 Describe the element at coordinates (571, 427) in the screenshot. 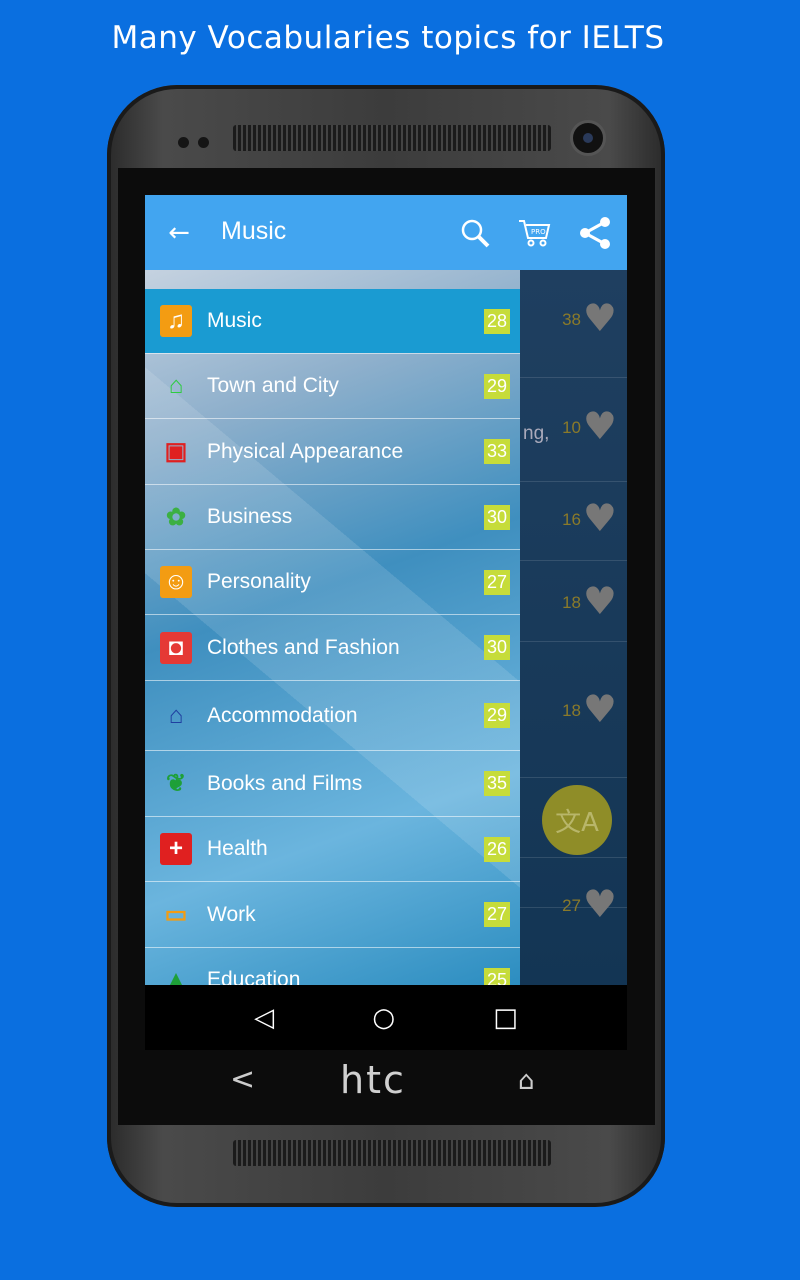

I see `word-count: 10` at that location.